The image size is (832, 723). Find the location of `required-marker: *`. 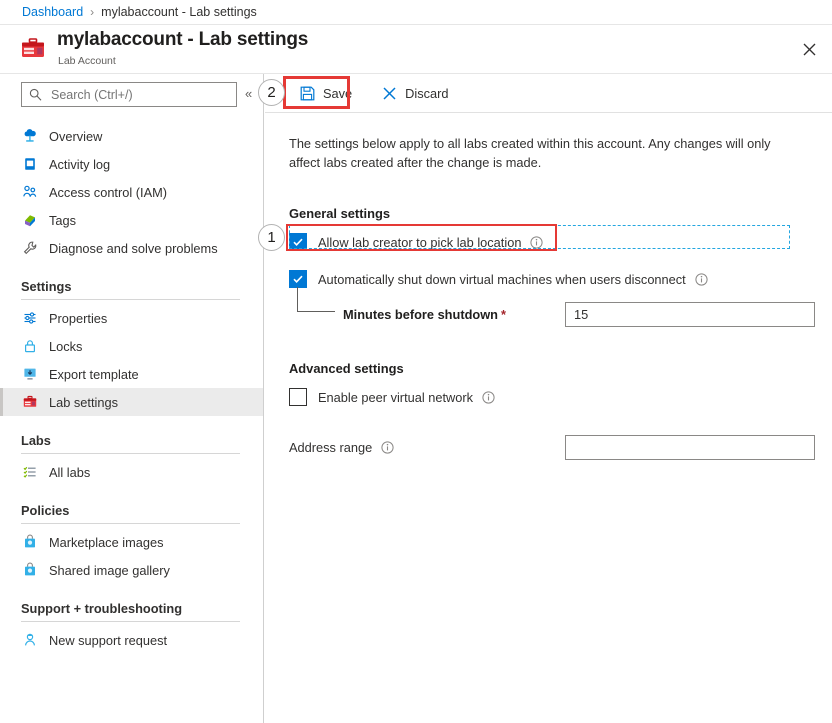

required-marker: * is located at coordinates (503, 314).